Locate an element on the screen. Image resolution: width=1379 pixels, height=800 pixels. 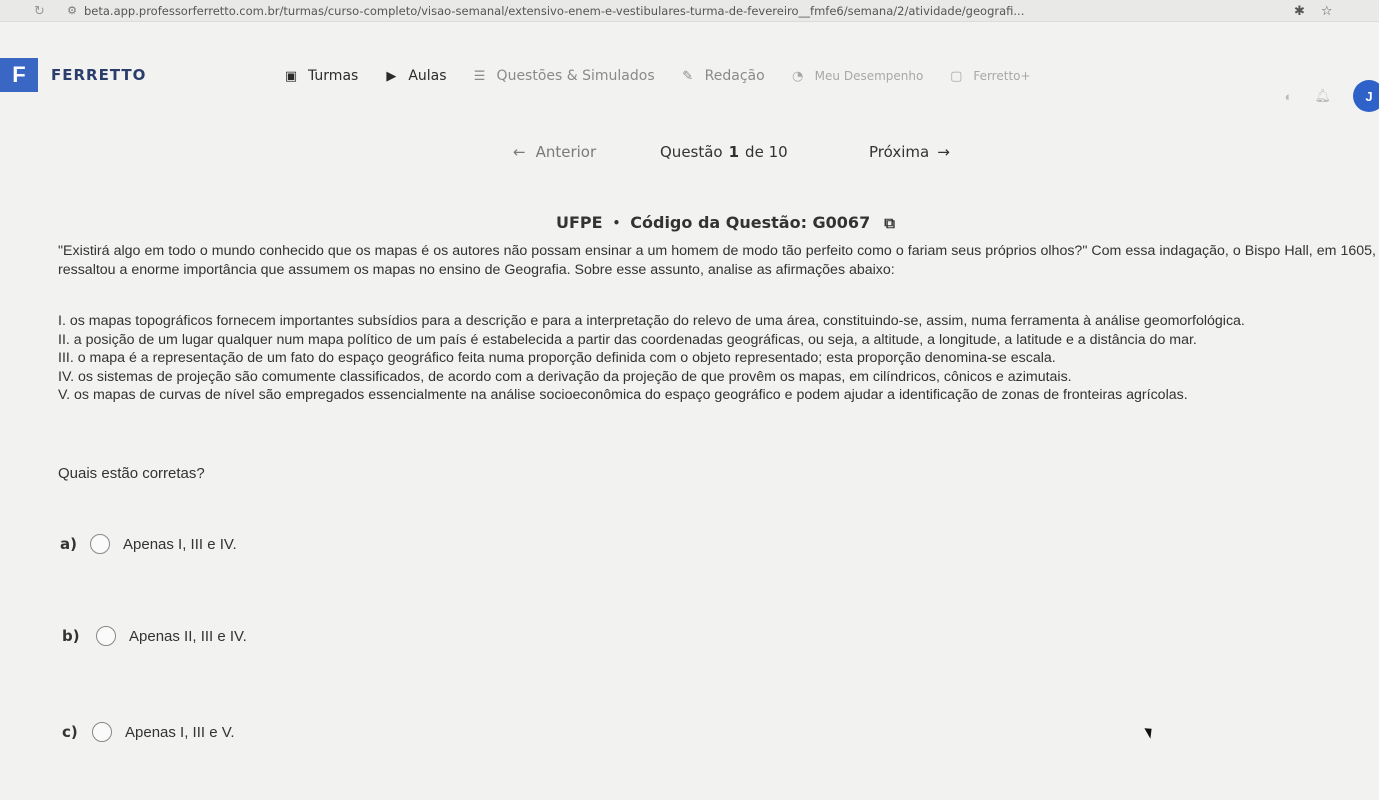
question-header: UFPE • Código da Questão: G0067 ⧉ is located at coordinates (725, 222).